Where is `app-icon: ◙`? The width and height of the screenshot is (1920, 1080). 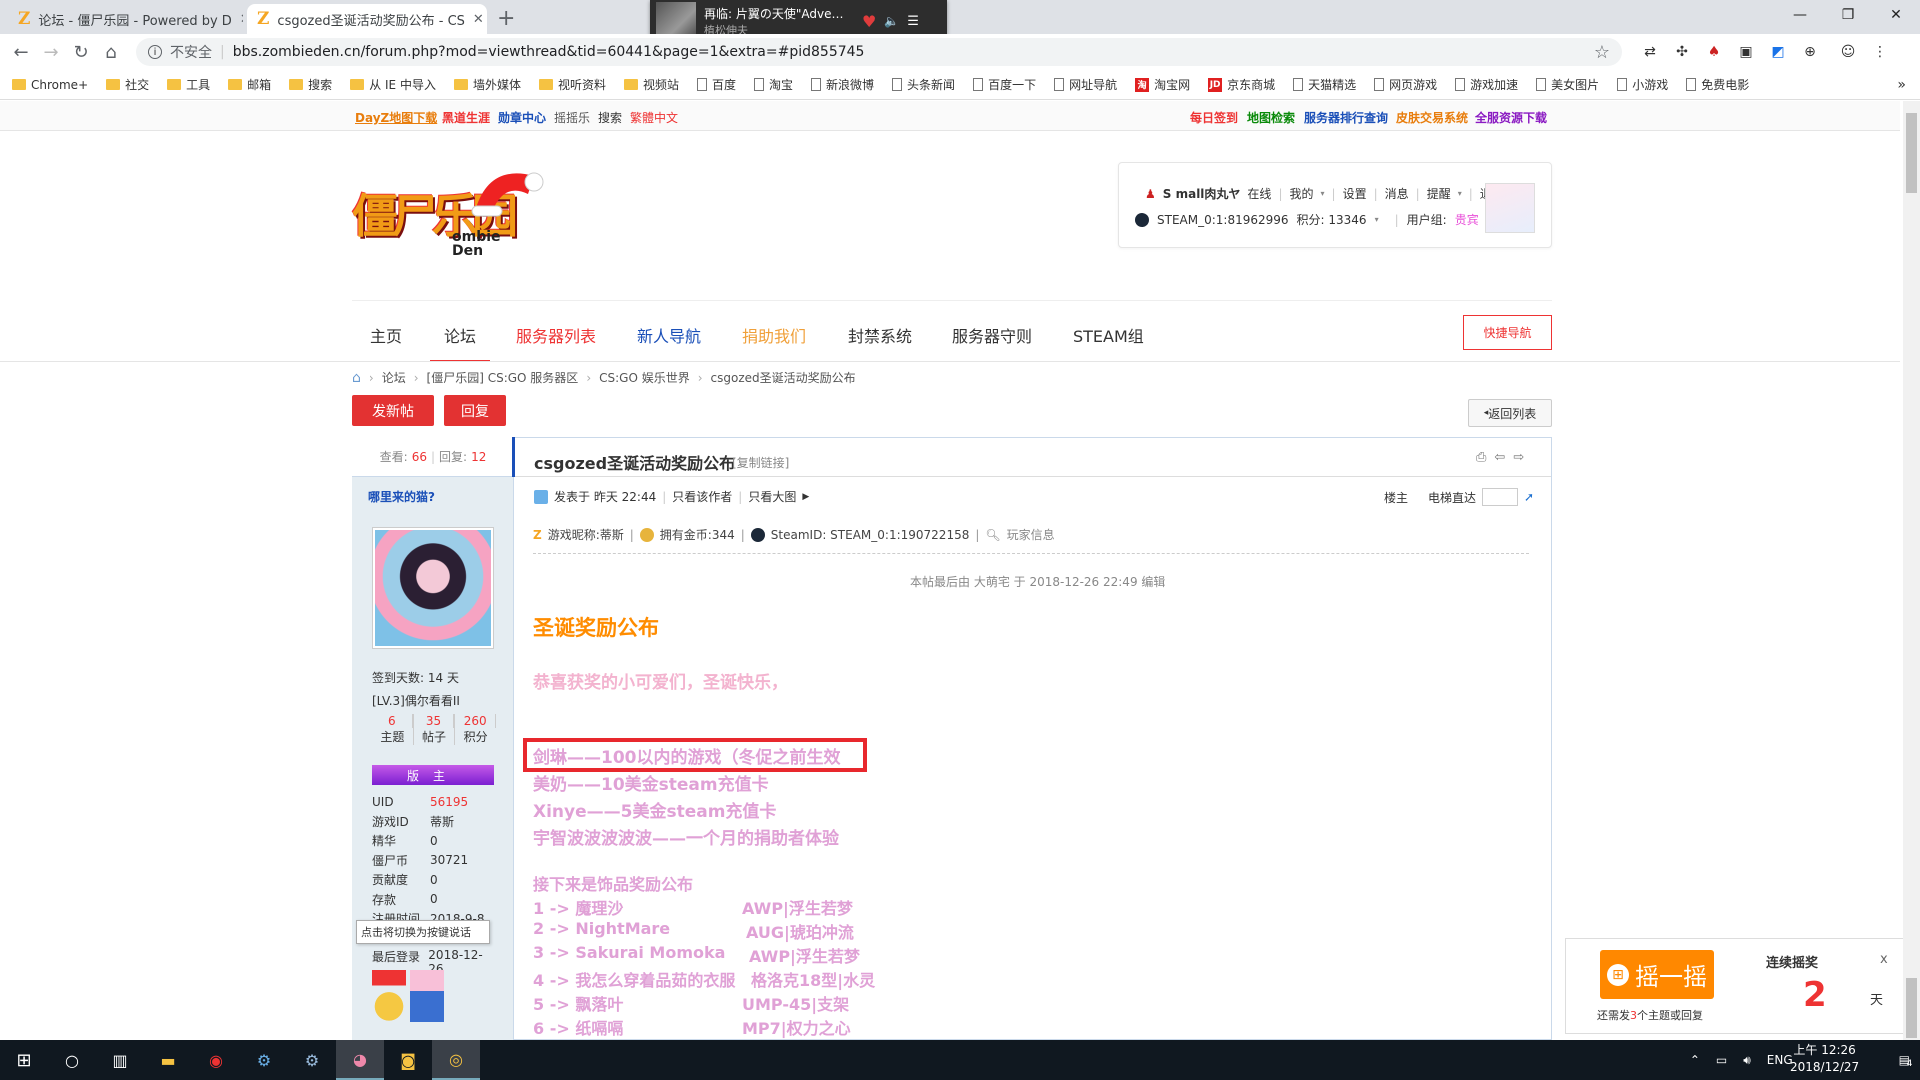 app-icon: ◙ is located at coordinates (408, 1060).